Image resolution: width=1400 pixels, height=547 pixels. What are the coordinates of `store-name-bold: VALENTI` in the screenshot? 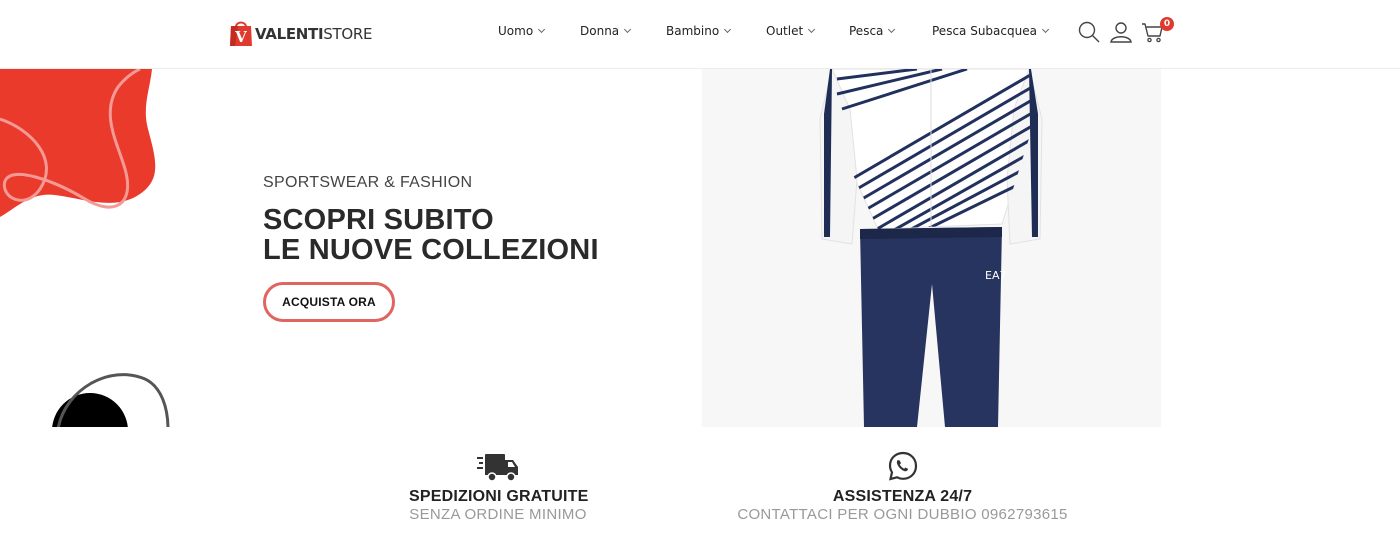 It's located at (289, 34).